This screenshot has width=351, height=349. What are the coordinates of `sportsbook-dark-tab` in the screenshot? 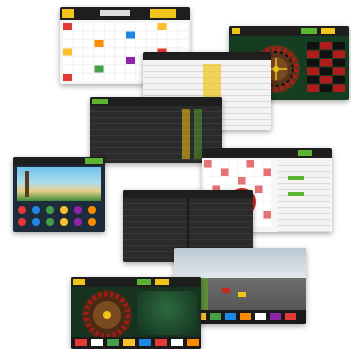 It's located at (100, 101).